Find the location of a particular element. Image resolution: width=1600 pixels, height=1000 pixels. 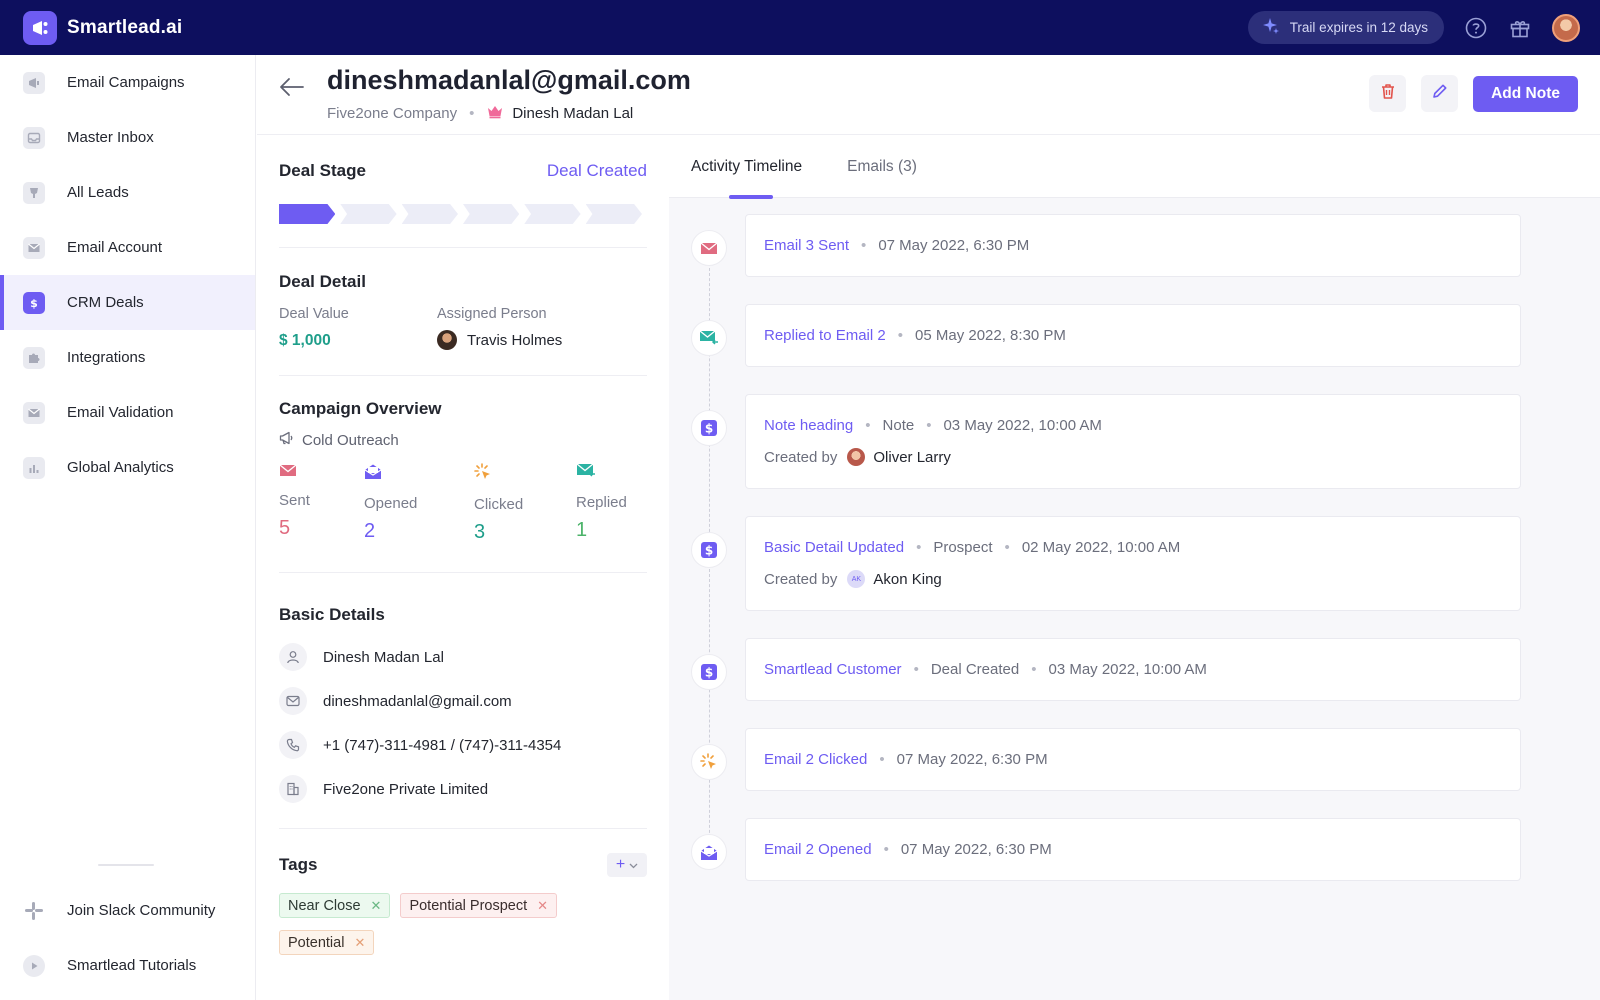

creator-name: Akon King is located at coordinates (907, 579).